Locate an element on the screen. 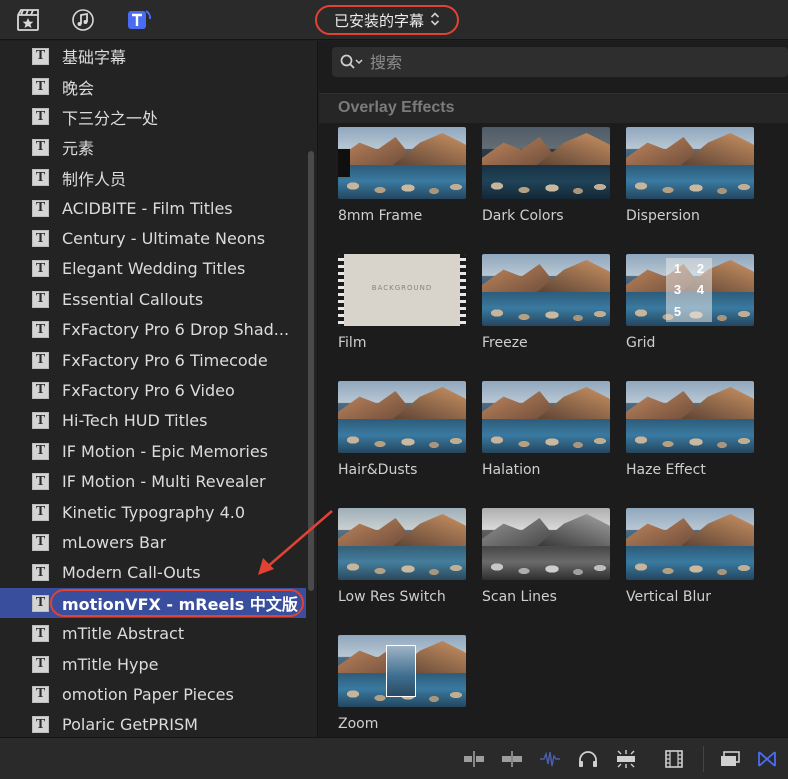 The height and width of the screenshot is (779, 788). filmstrip-icon is located at coordinates (674, 759).